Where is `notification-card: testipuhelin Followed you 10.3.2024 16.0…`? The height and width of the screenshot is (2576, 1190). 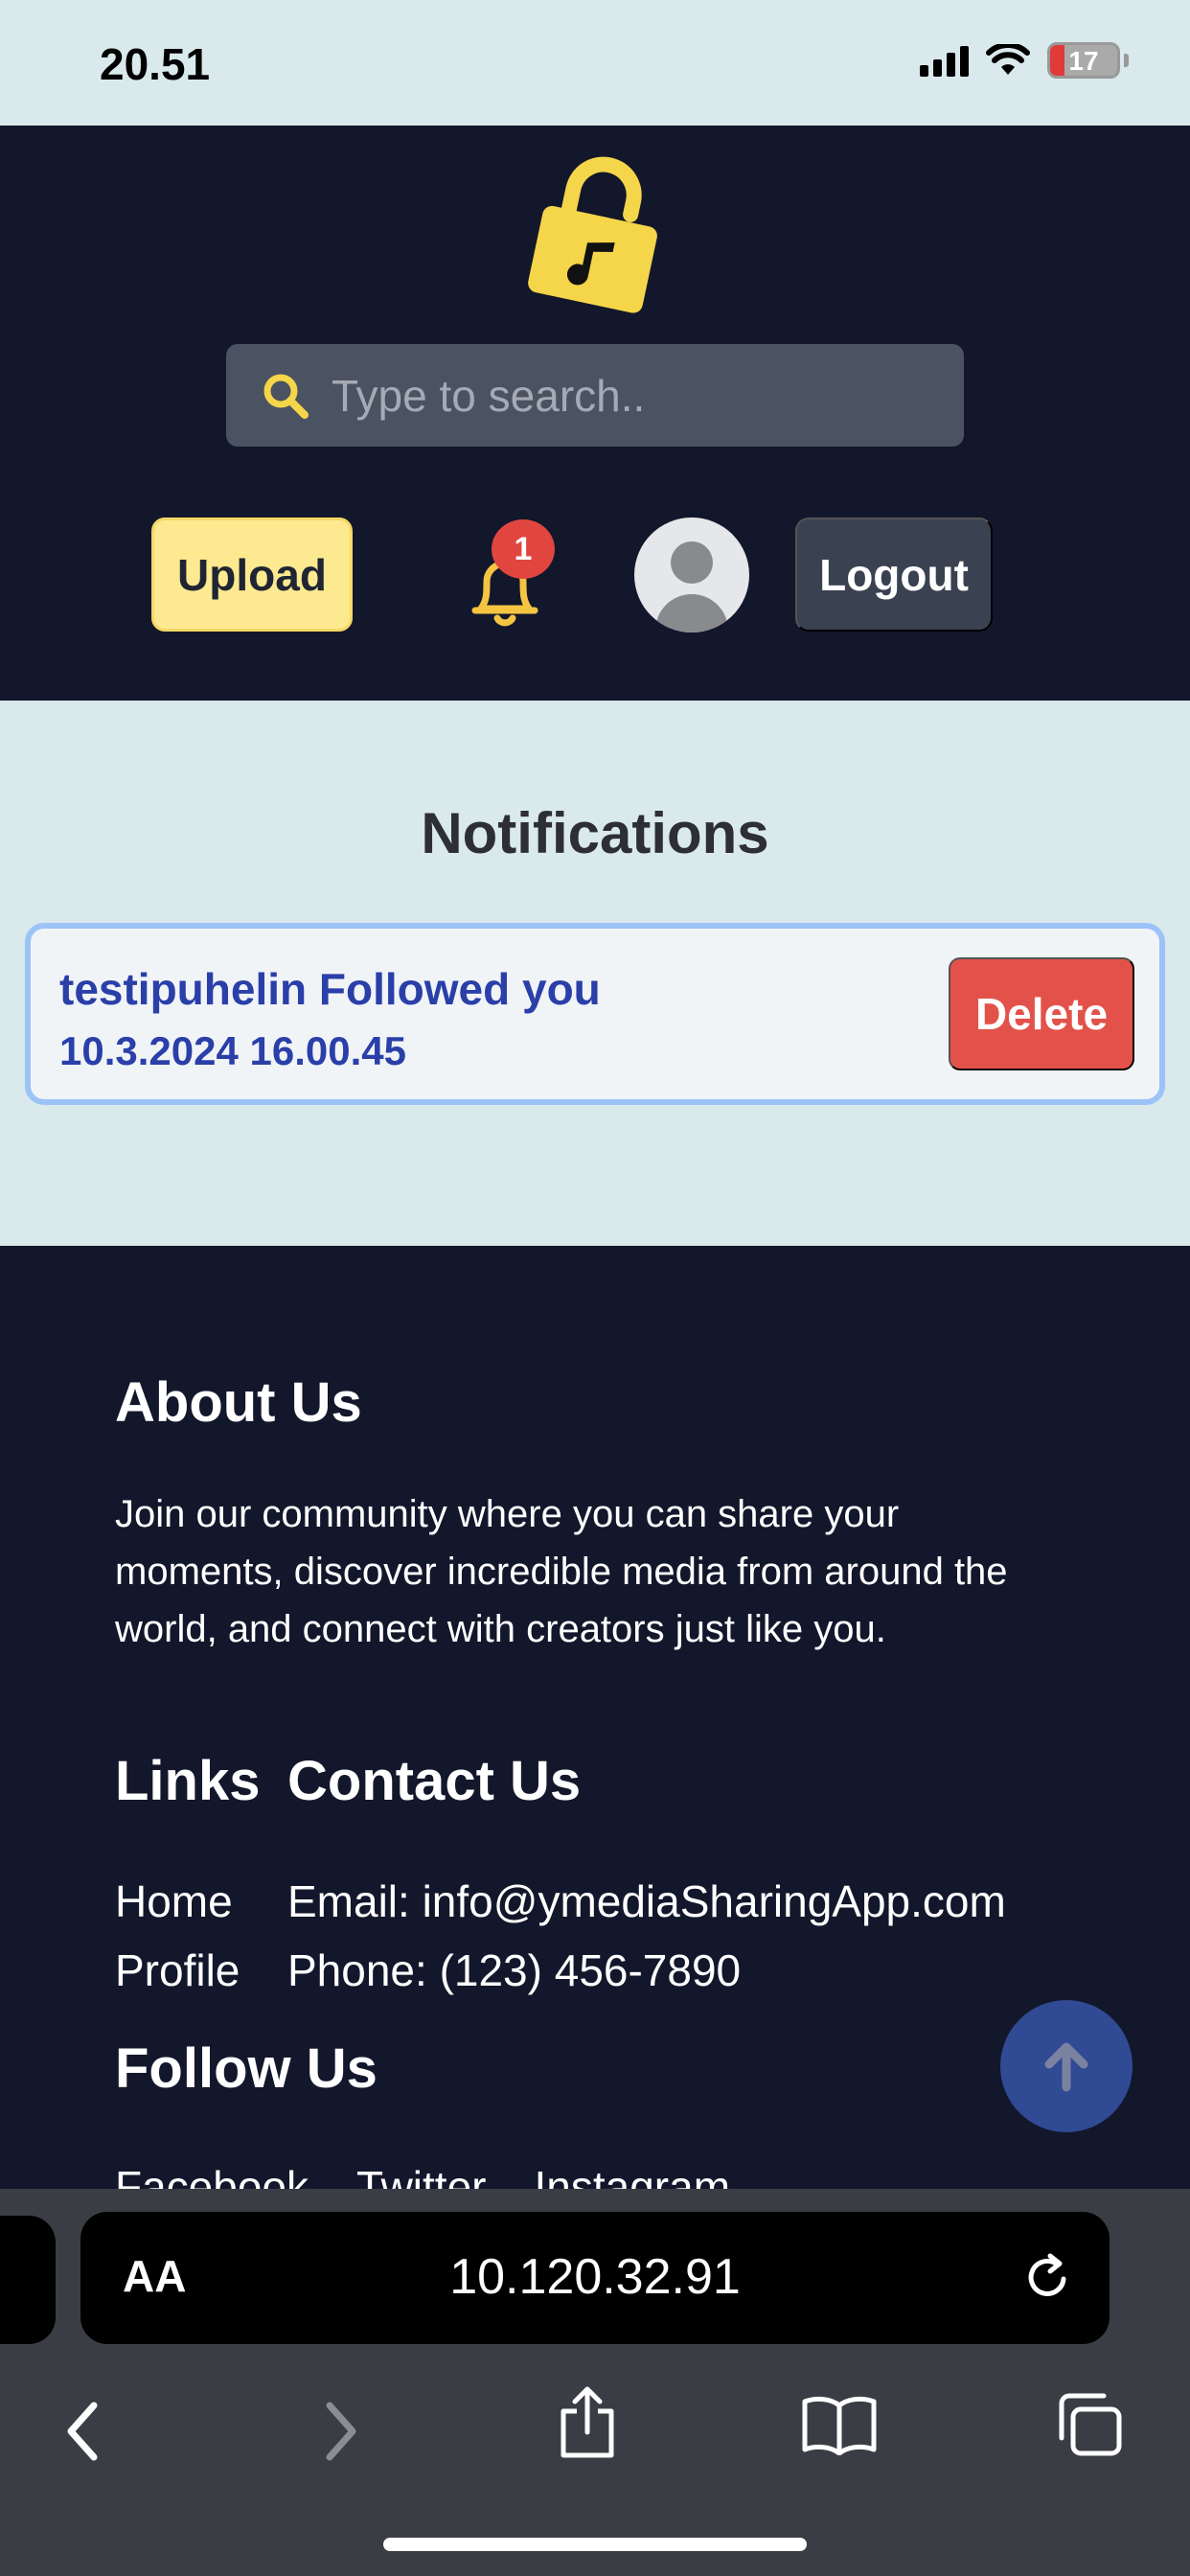 notification-card: testipuhelin Followed you 10.3.2024 16.0… is located at coordinates (595, 1014).